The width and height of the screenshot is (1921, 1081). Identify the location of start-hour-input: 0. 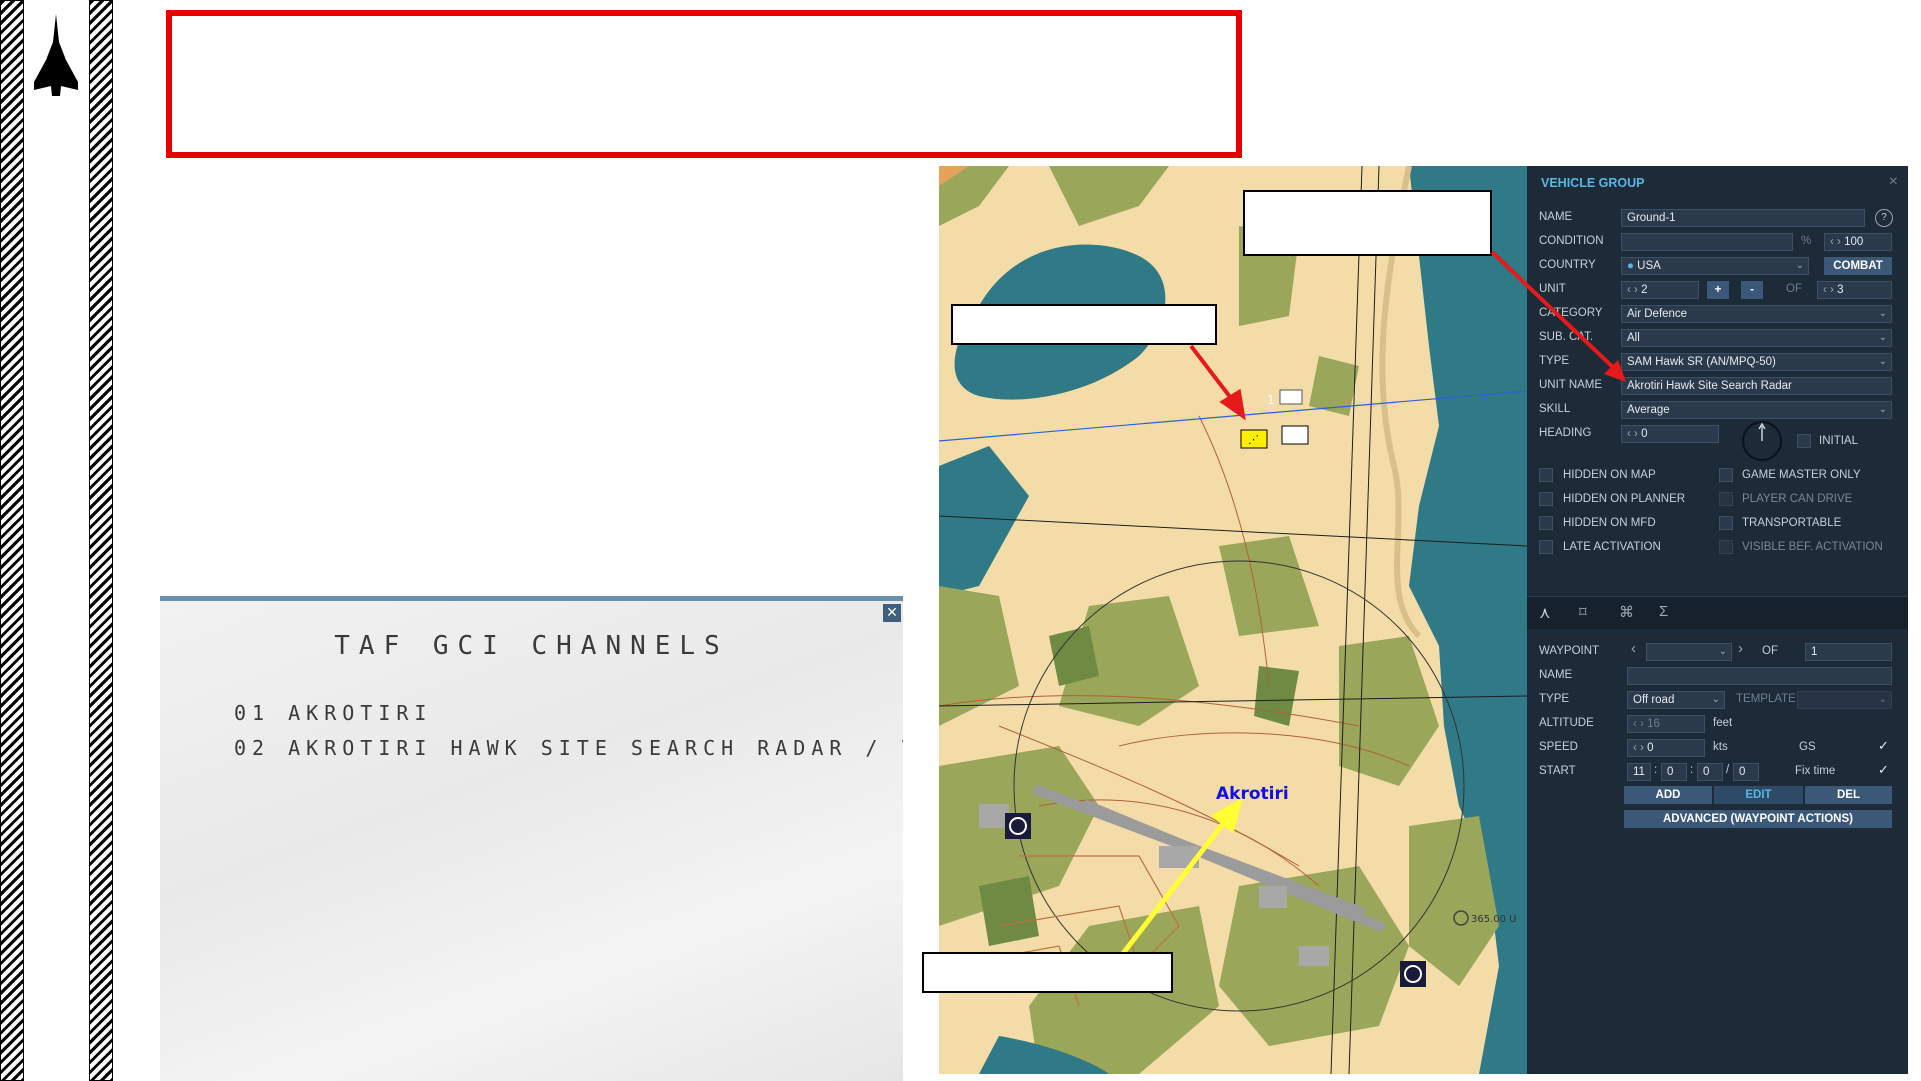
(1674, 772).